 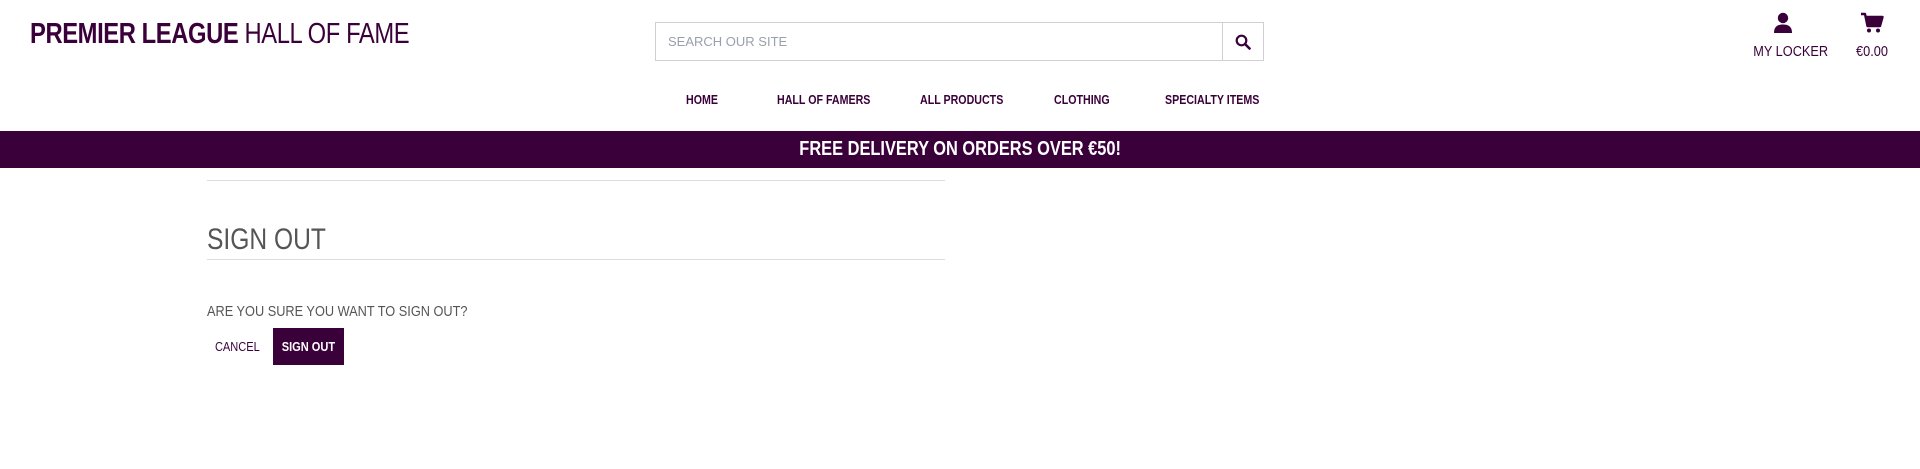 What do you see at coordinates (327, 34) in the screenshot?
I see `brand-light-text: HALL OF FAME` at bounding box center [327, 34].